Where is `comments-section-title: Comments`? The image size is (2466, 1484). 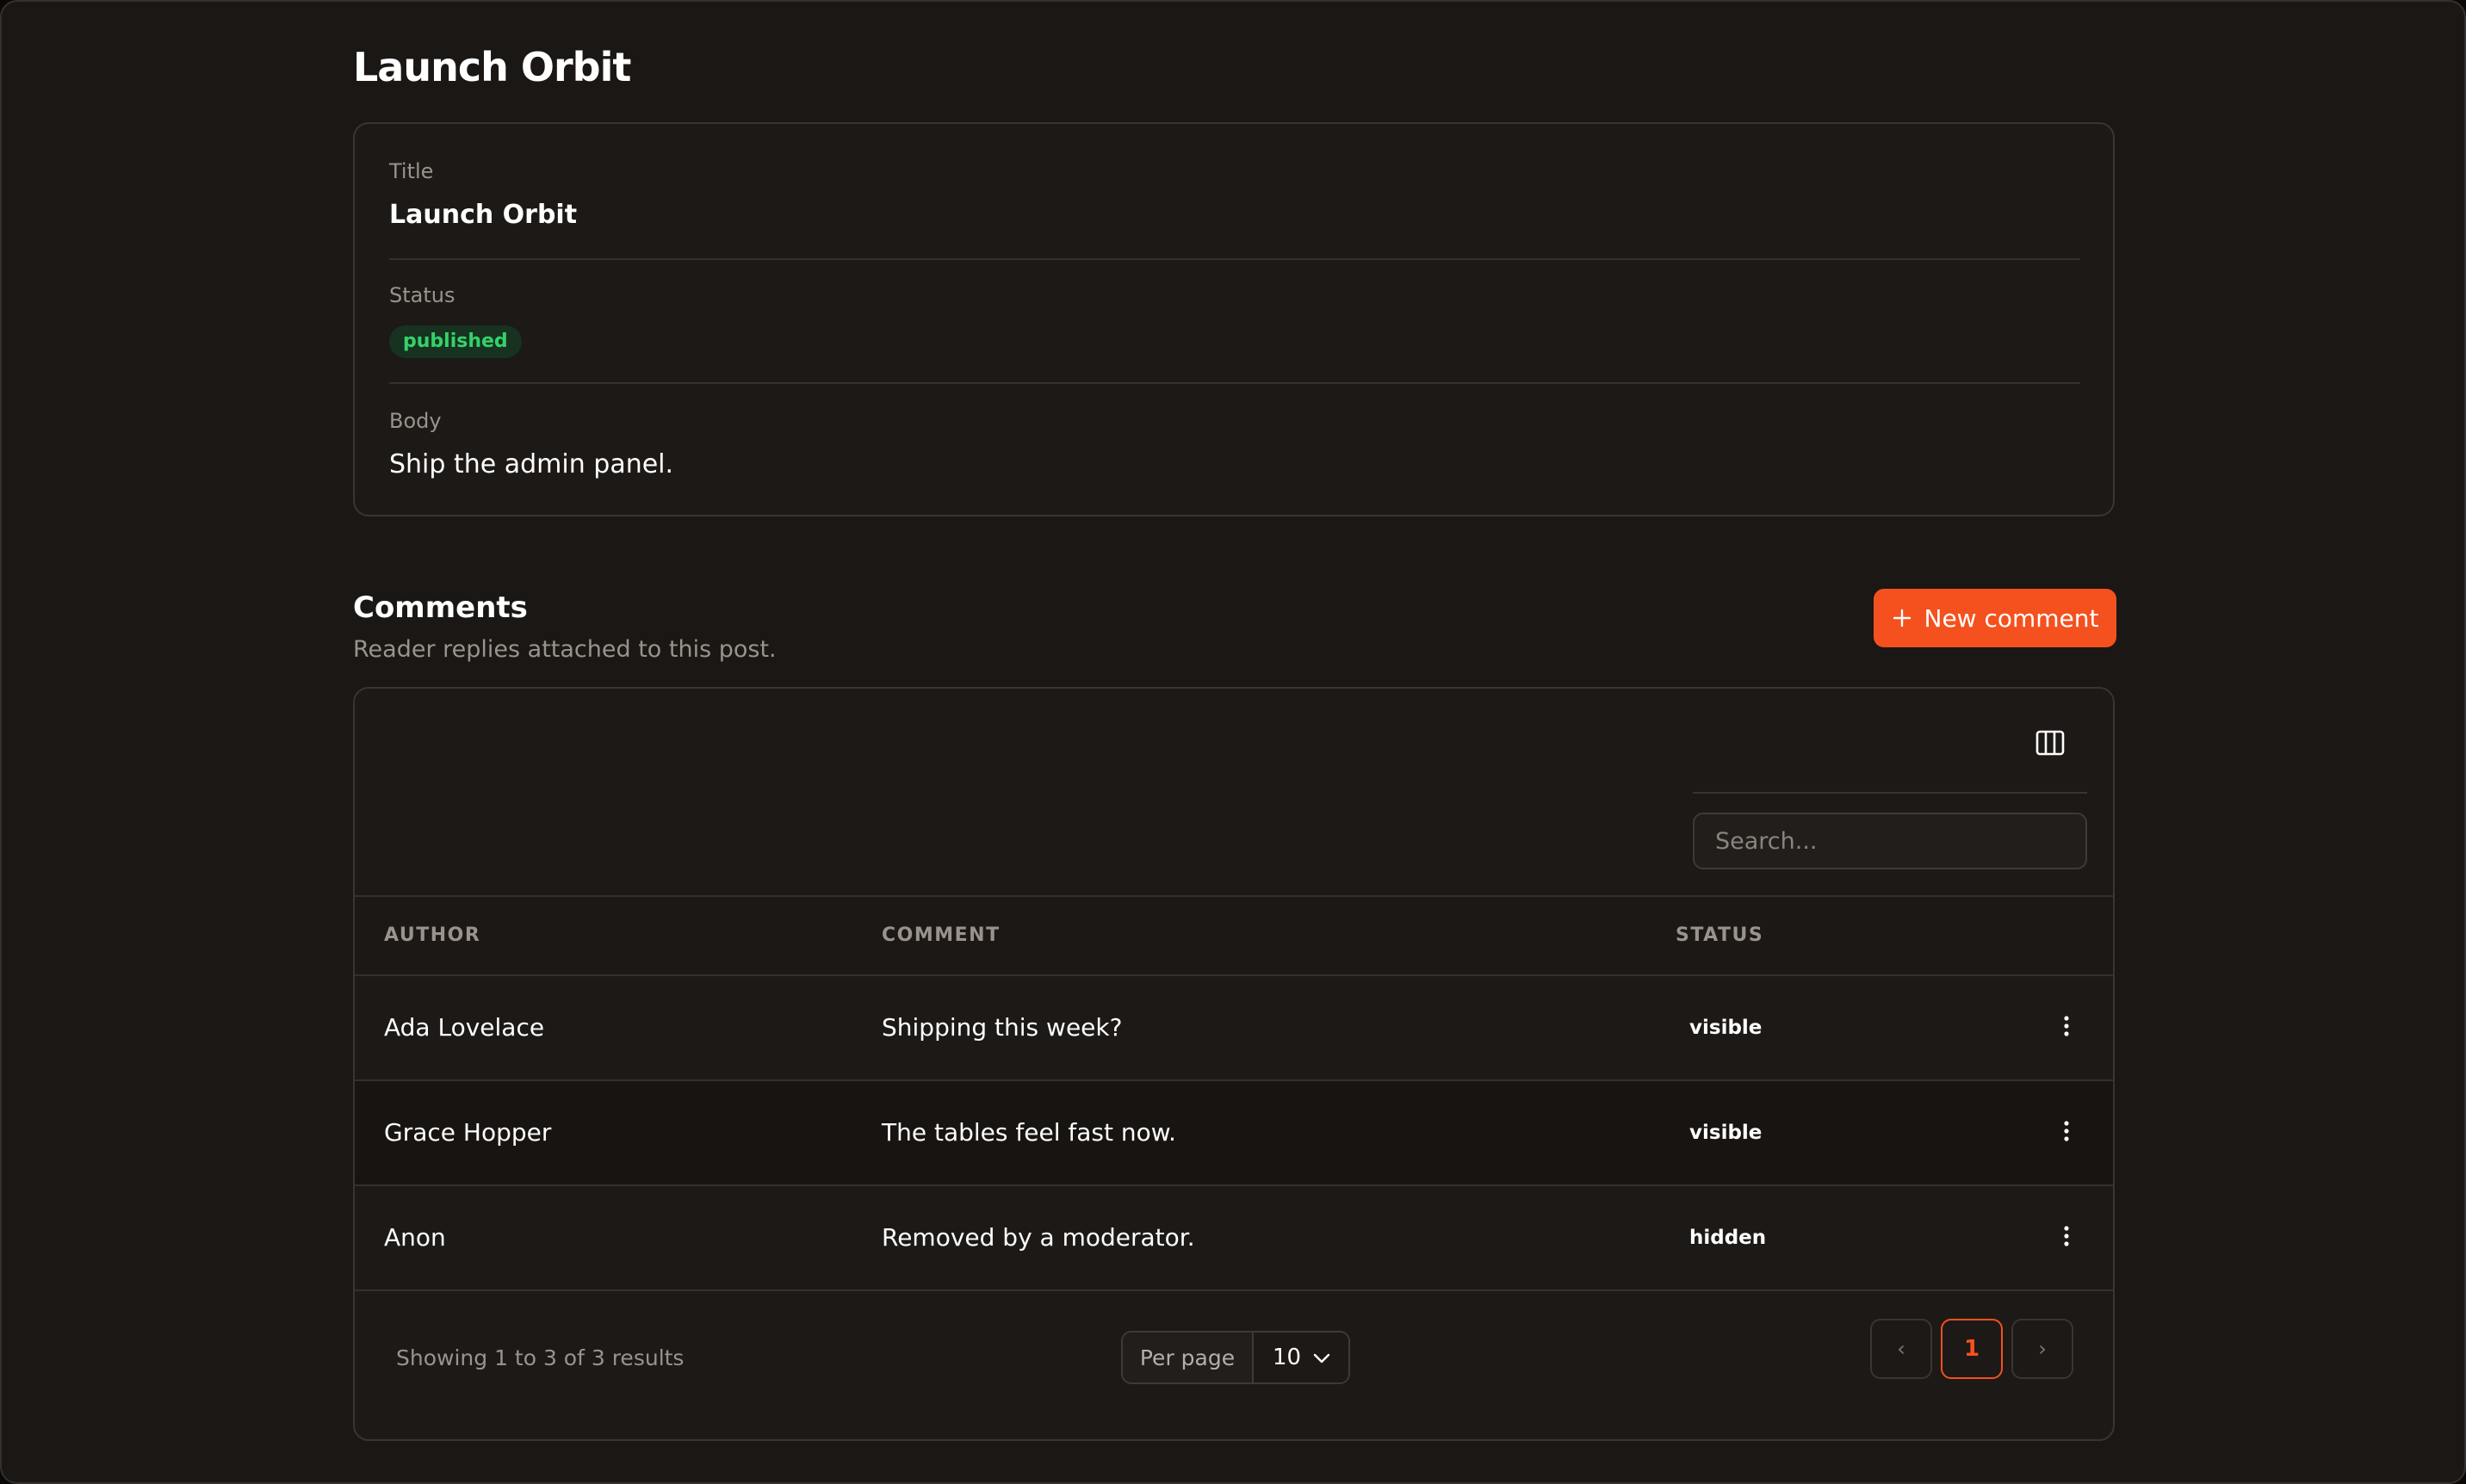
comments-section-title: Comments is located at coordinates (440, 608).